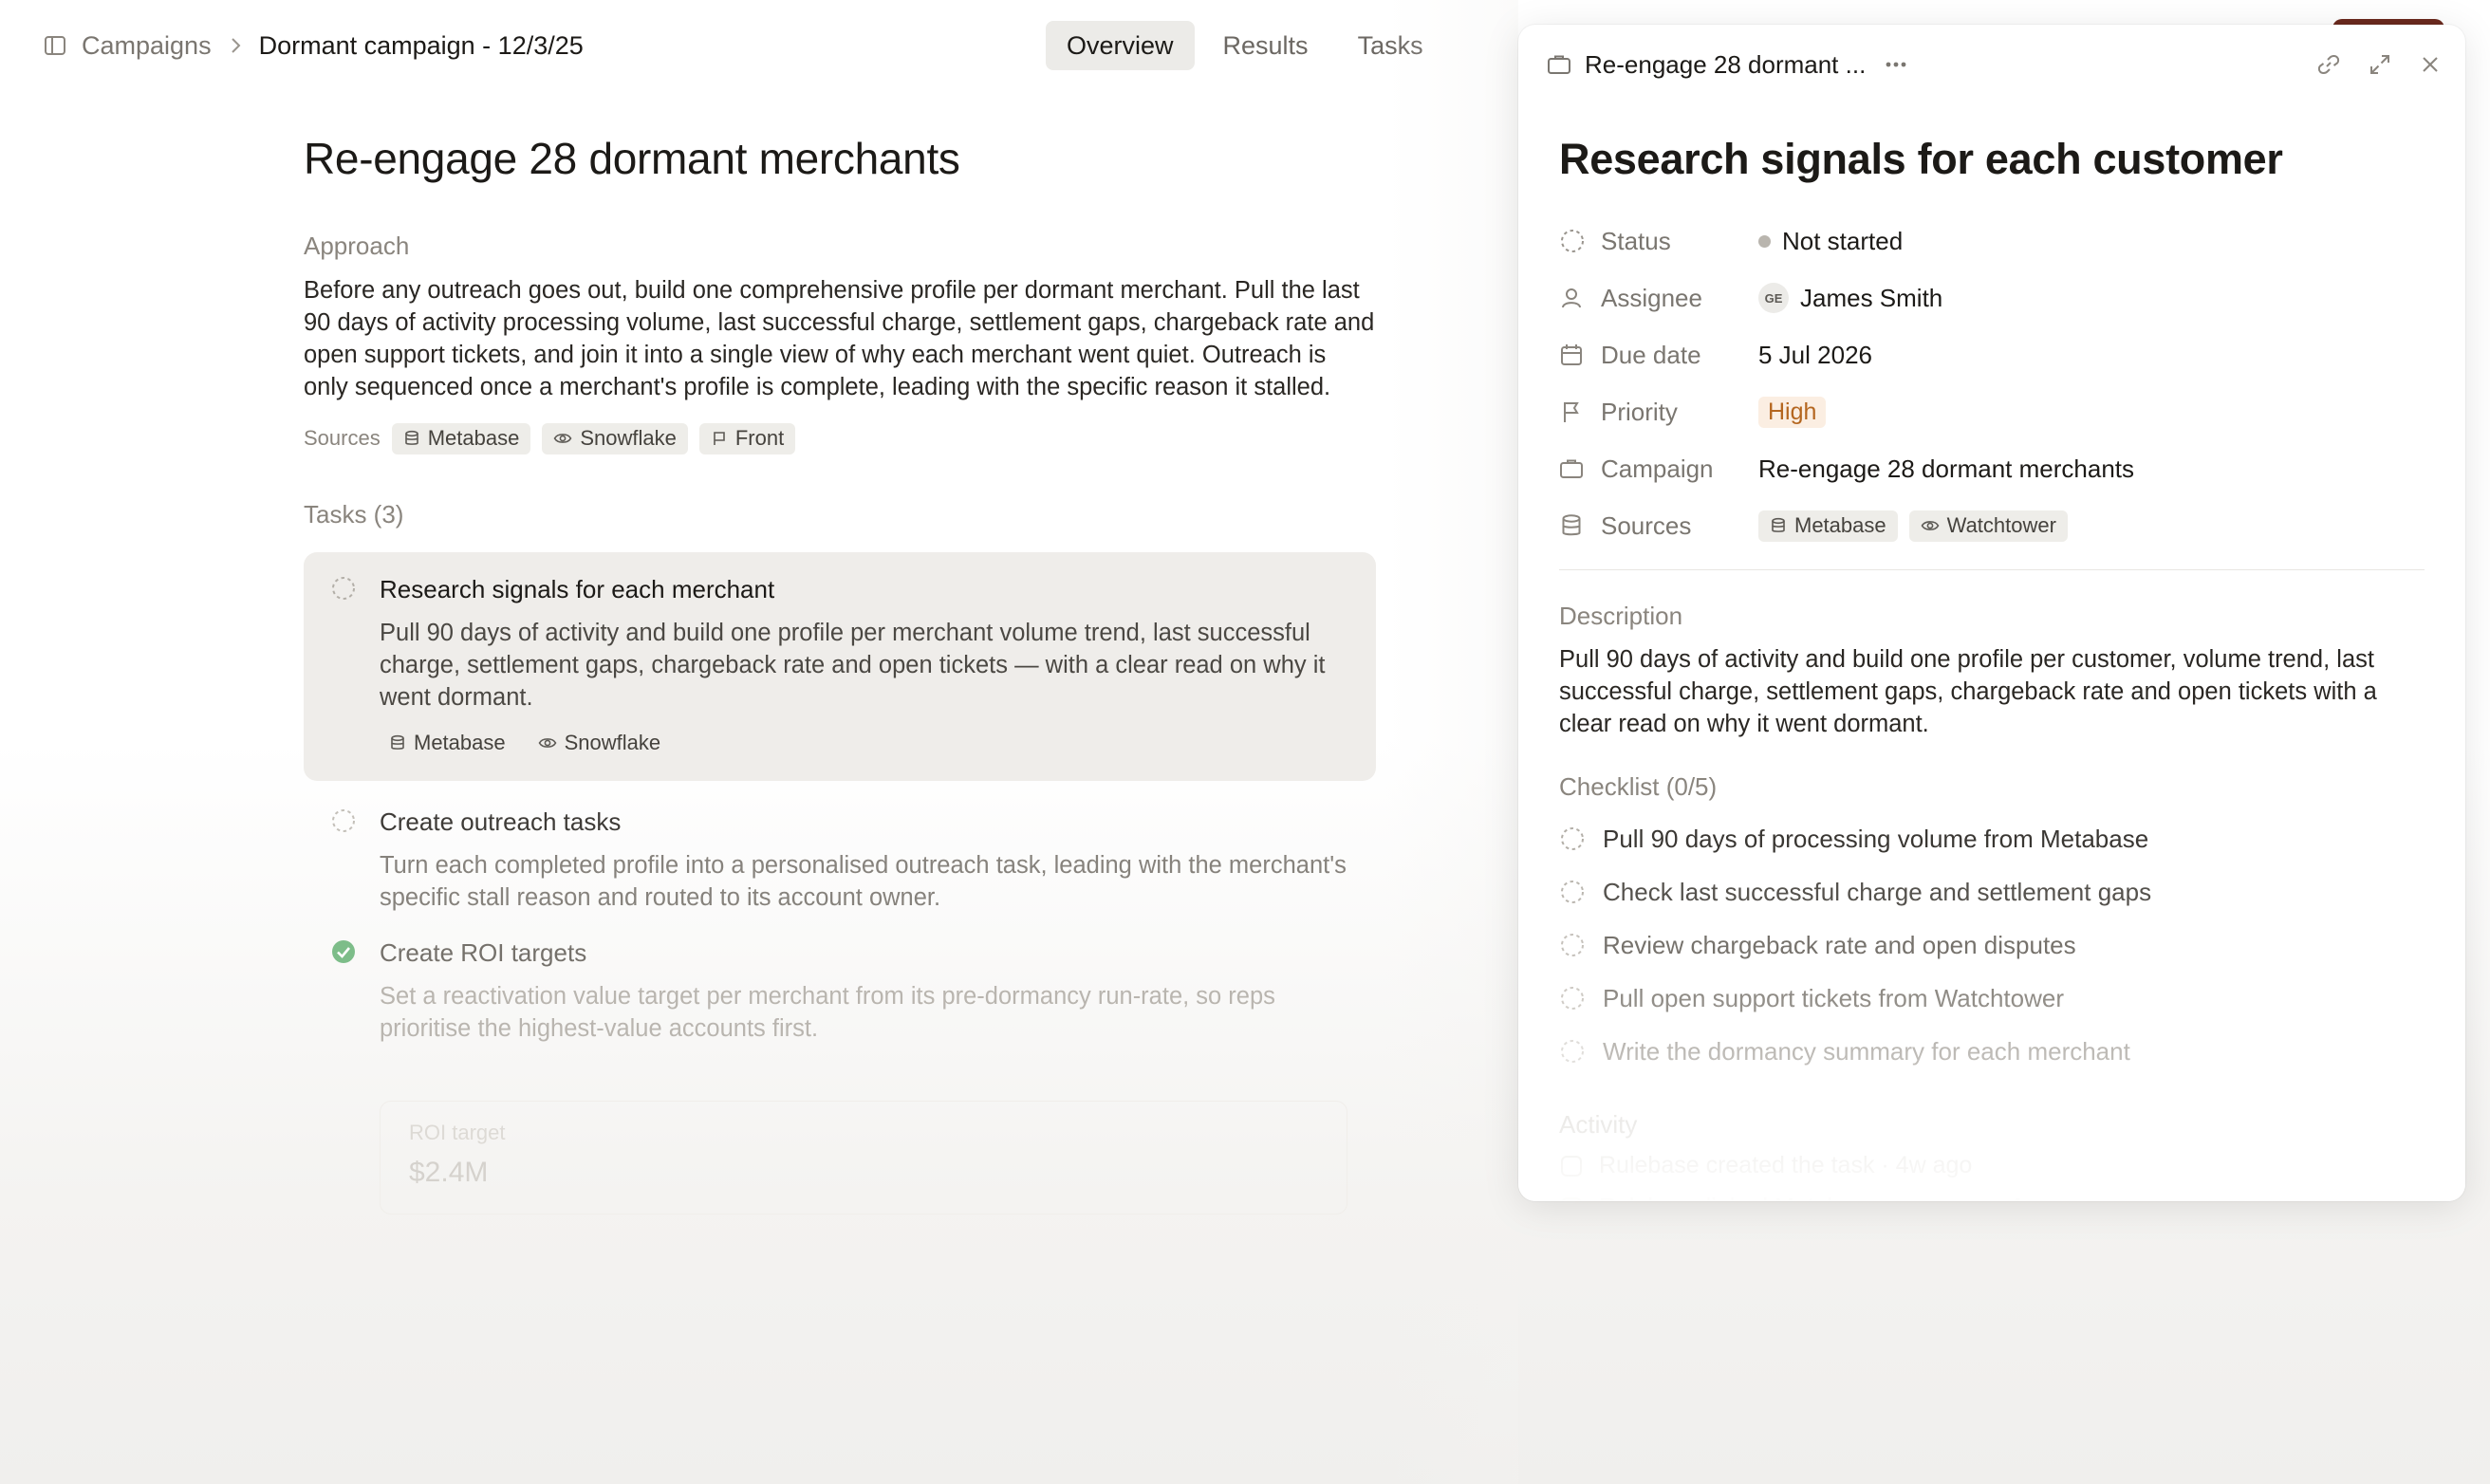 Image resolution: width=2490 pixels, height=1484 pixels. What do you see at coordinates (747, 438) in the screenshot?
I see `source-chip-front: Front` at bounding box center [747, 438].